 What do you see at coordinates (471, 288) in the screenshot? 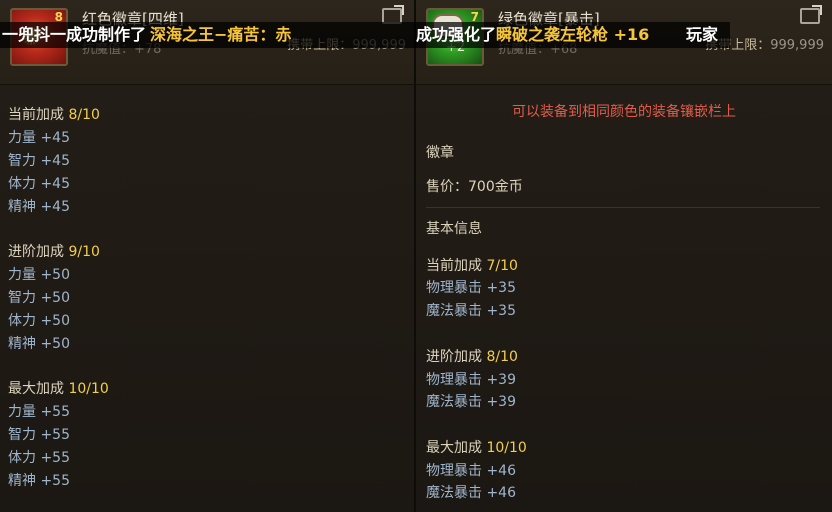
I see `stat-line: 物理暴击 +35` at bounding box center [471, 288].